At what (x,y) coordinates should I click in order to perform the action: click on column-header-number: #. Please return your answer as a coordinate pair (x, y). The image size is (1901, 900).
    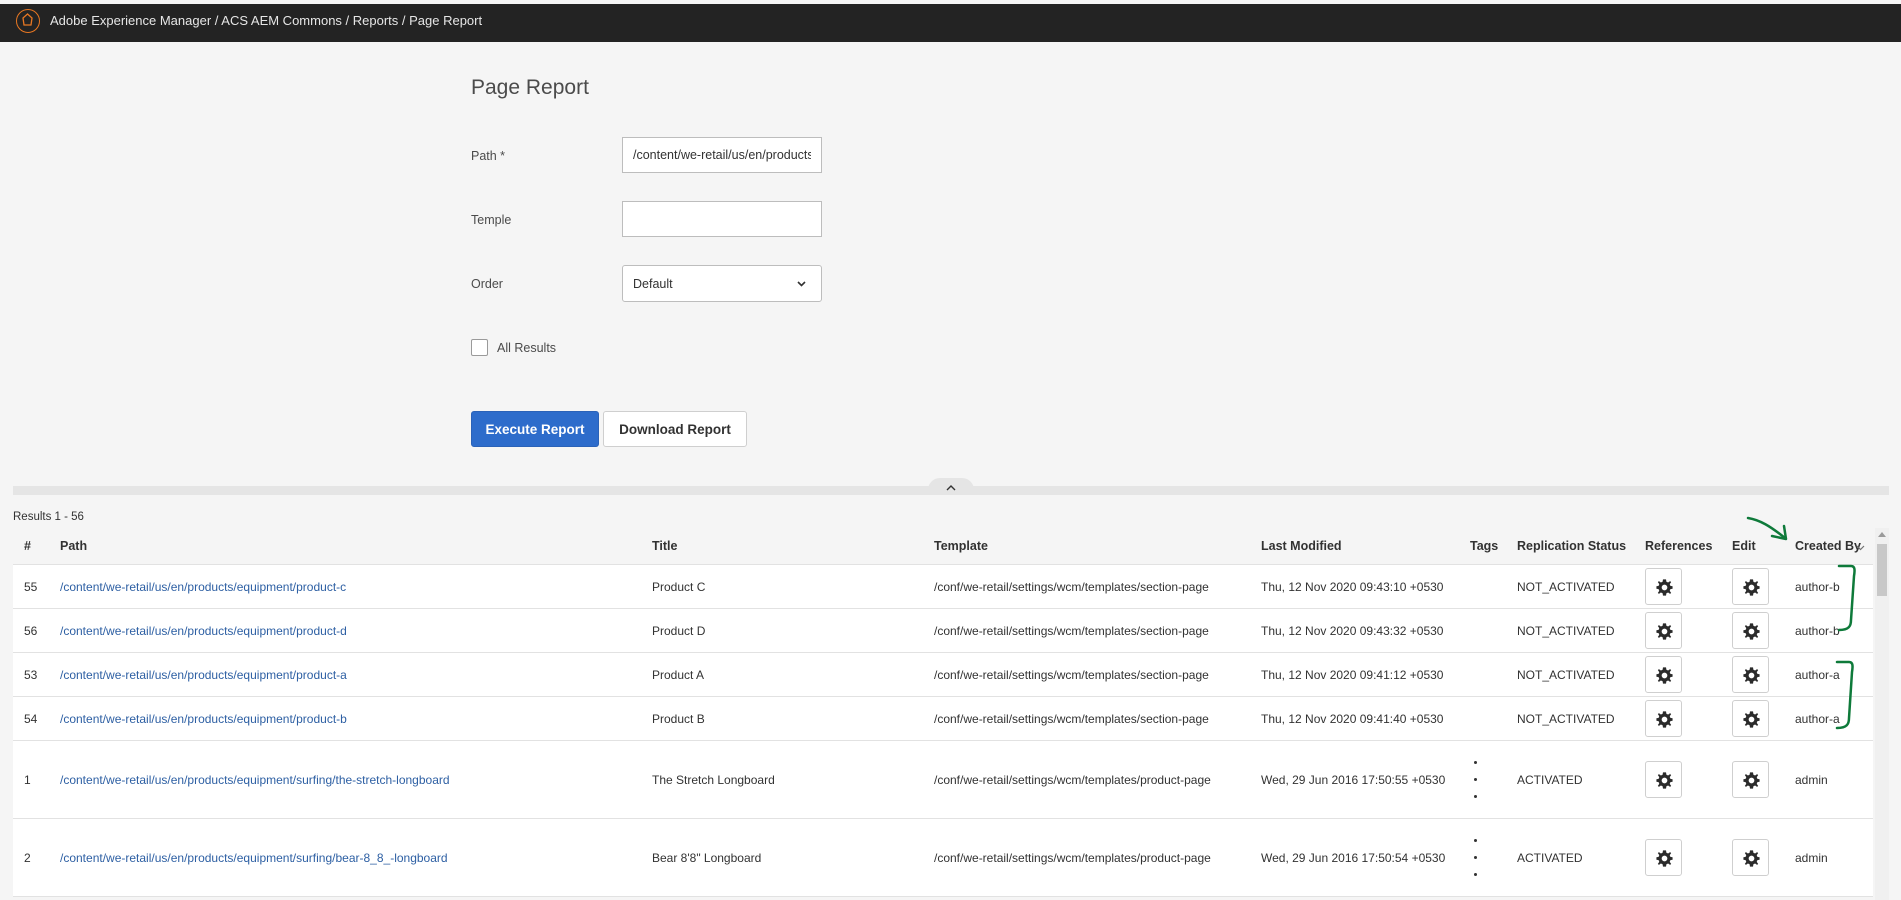
    Looking at the image, I should click on (27, 546).